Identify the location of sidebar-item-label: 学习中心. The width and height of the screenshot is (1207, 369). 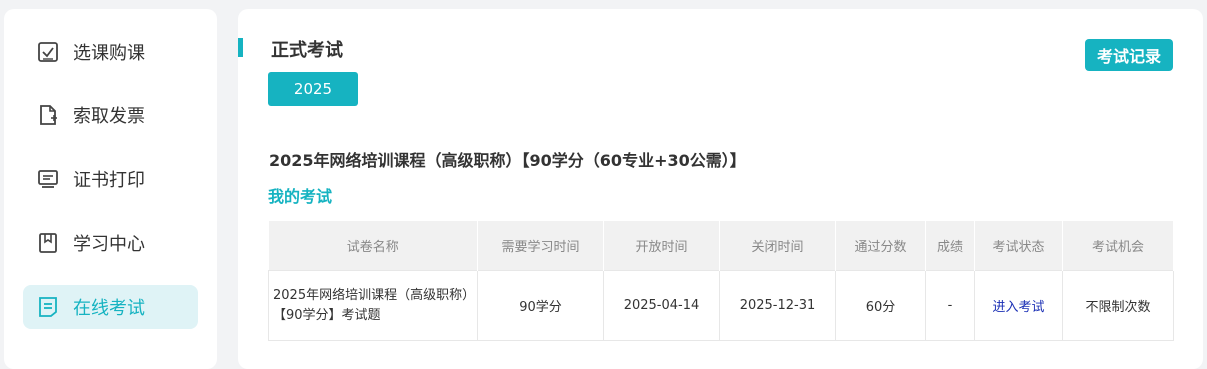
(109, 244).